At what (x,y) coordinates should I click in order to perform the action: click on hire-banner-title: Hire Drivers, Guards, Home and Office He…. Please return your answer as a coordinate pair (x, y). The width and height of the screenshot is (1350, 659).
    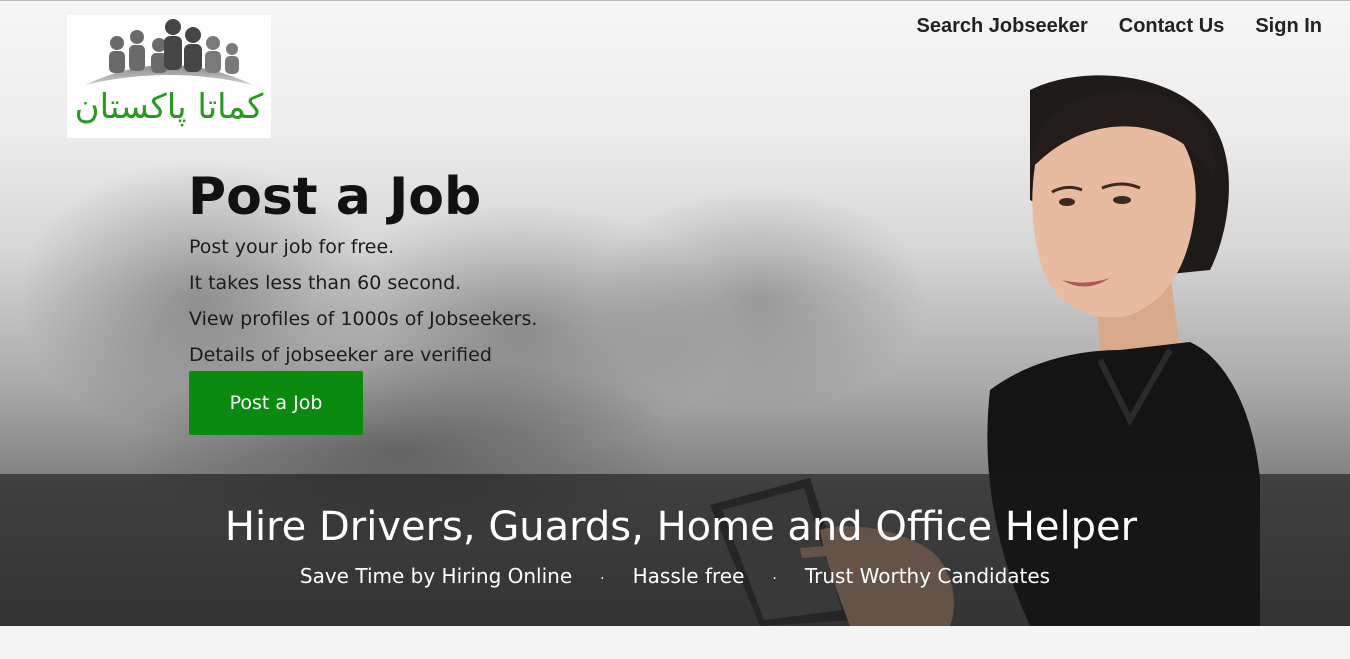
    Looking at the image, I should click on (681, 527).